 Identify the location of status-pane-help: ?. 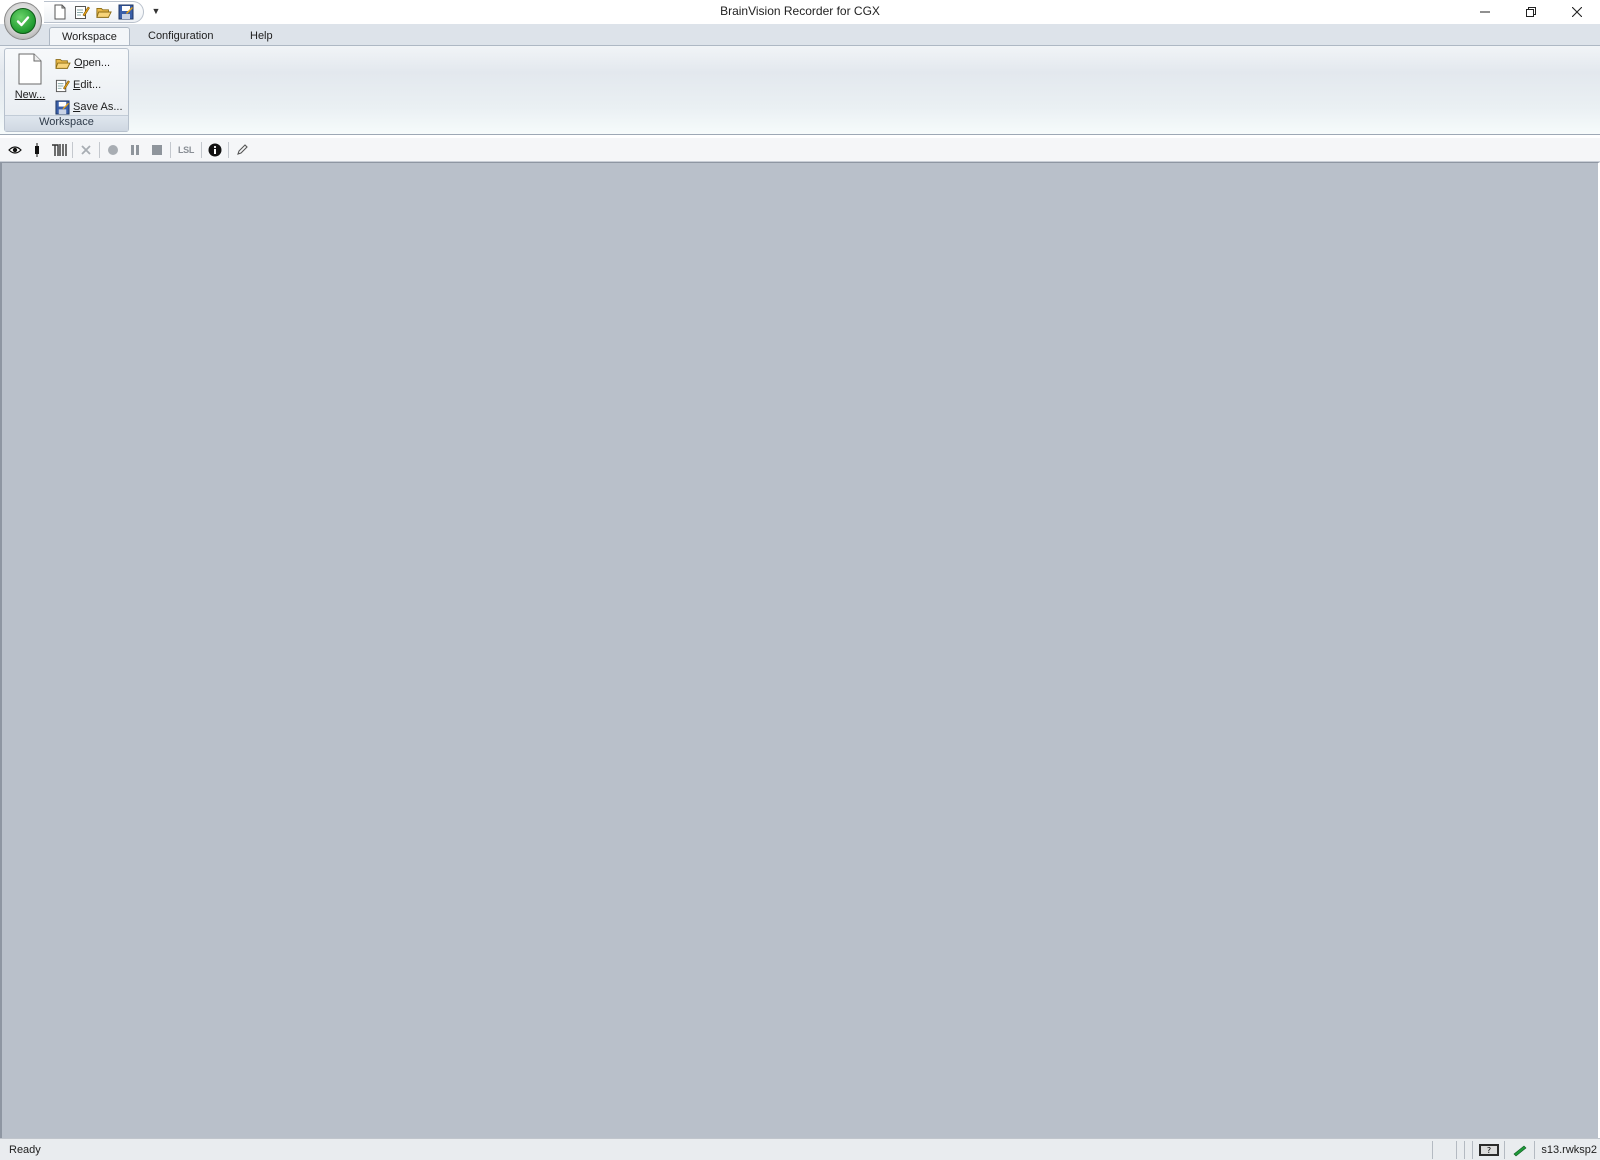
(1488, 1150).